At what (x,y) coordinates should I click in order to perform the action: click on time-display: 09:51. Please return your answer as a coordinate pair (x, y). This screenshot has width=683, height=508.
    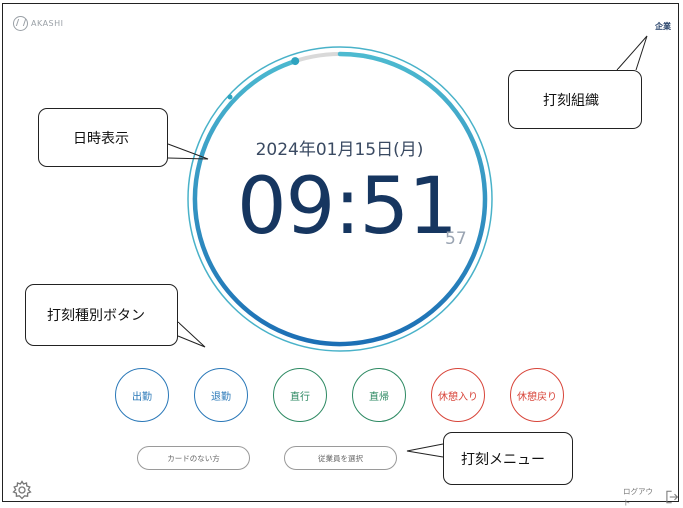
    Looking at the image, I should click on (347, 207).